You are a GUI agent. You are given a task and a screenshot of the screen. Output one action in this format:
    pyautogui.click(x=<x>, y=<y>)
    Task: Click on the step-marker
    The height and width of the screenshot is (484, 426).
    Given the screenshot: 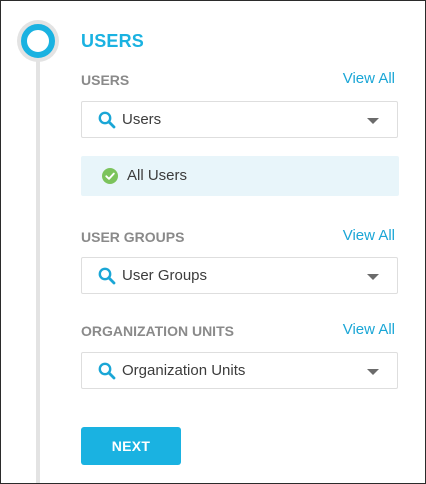 What is the action you would take?
    pyautogui.click(x=38, y=41)
    